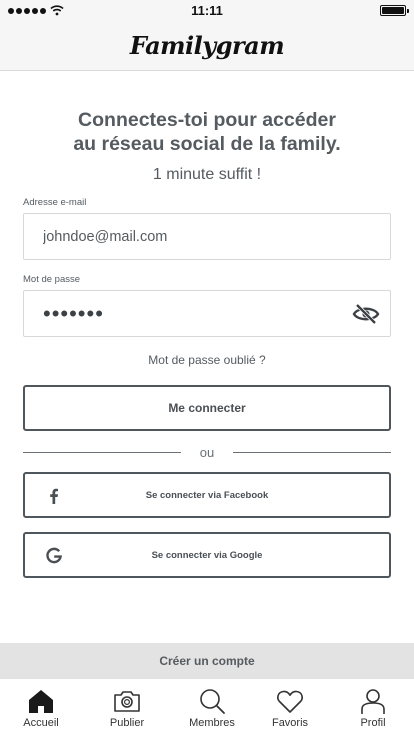 Image resolution: width=414 pixels, height=736 pixels. I want to click on facebook-login-button: Se connecter via Facebook, so click(207, 495).